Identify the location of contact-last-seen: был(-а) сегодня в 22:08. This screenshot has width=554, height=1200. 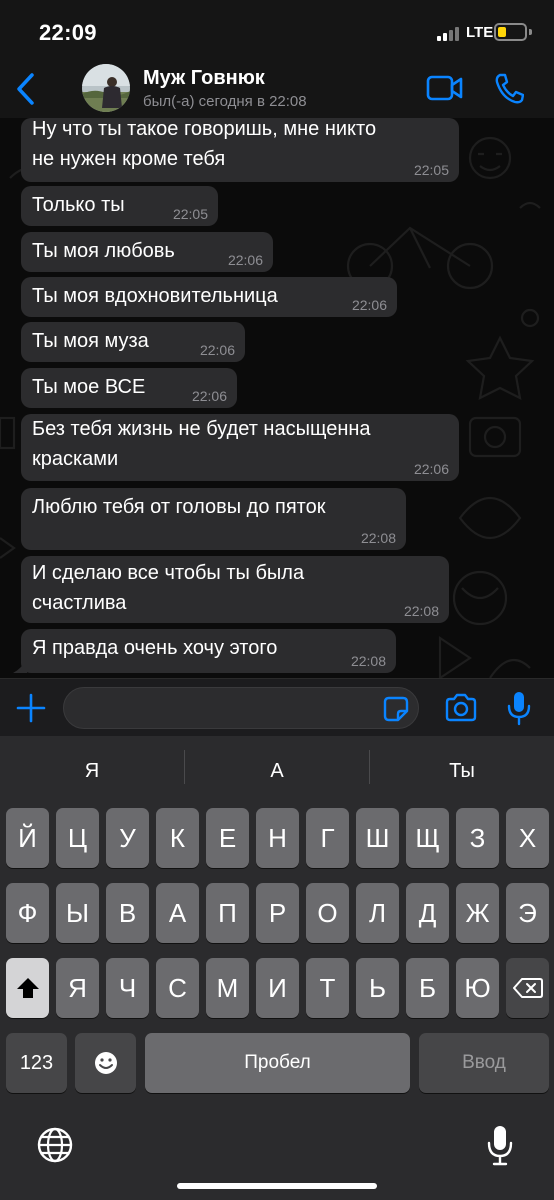
(225, 101).